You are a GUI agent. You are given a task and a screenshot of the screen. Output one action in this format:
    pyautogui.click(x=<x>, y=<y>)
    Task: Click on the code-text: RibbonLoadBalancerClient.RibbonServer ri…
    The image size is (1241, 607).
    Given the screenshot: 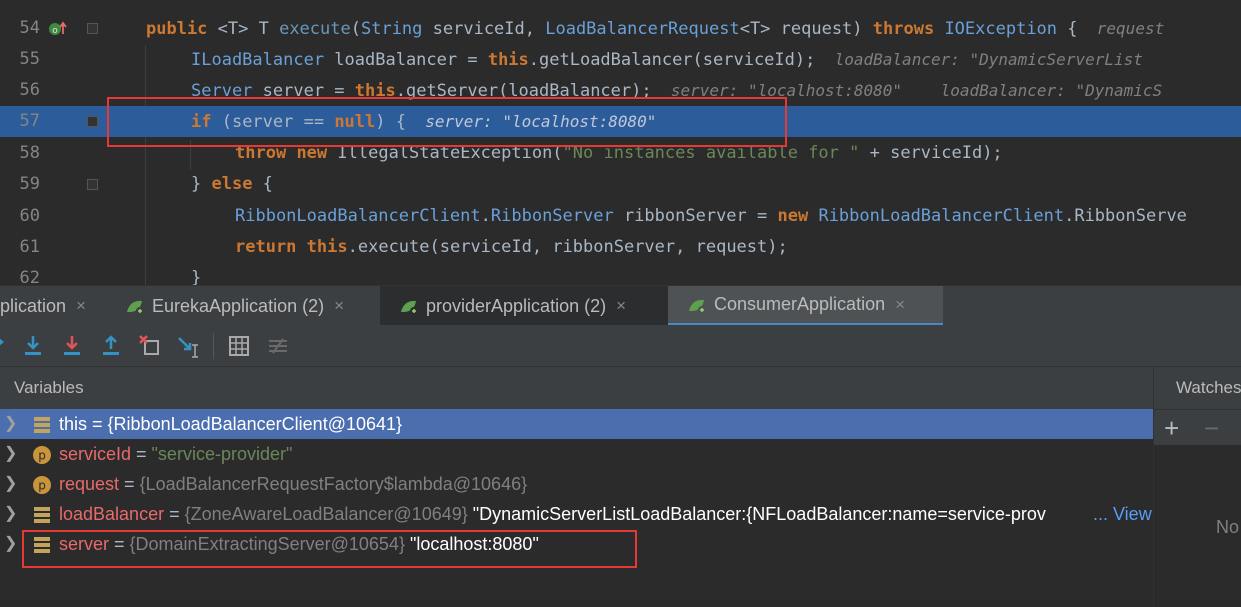 What is the action you would take?
    pyautogui.click(x=711, y=216)
    